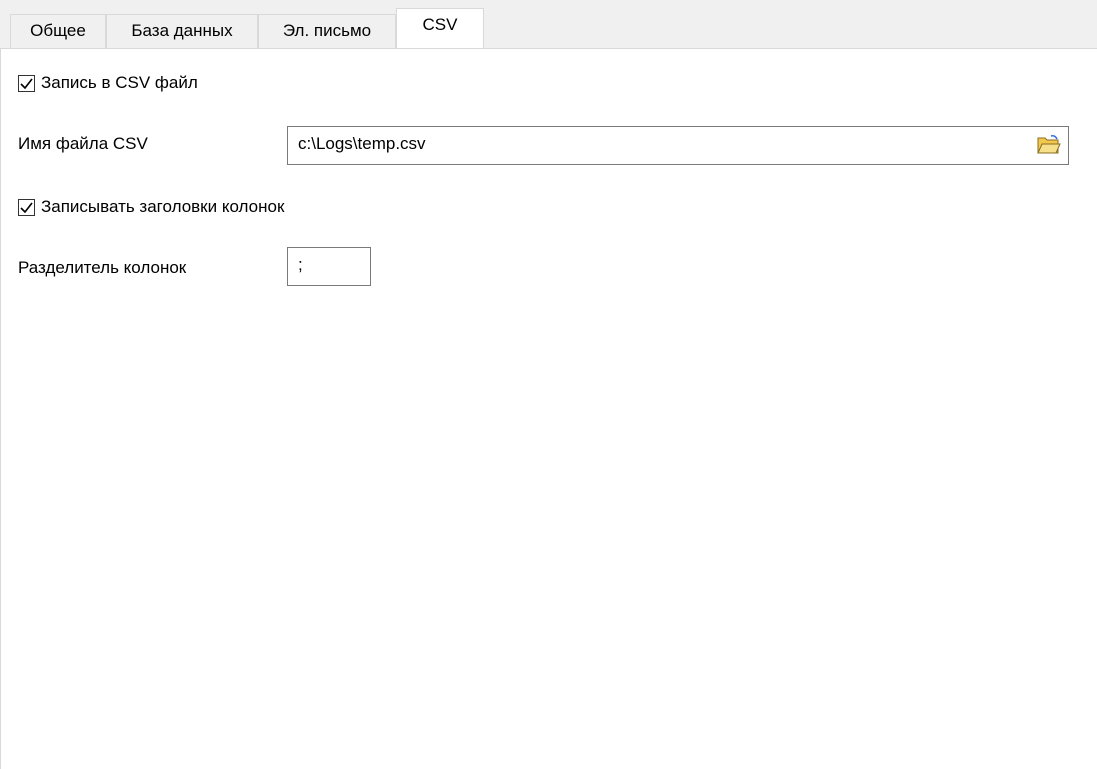  I want to click on tab-email: Эл. письмо, so click(327, 31).